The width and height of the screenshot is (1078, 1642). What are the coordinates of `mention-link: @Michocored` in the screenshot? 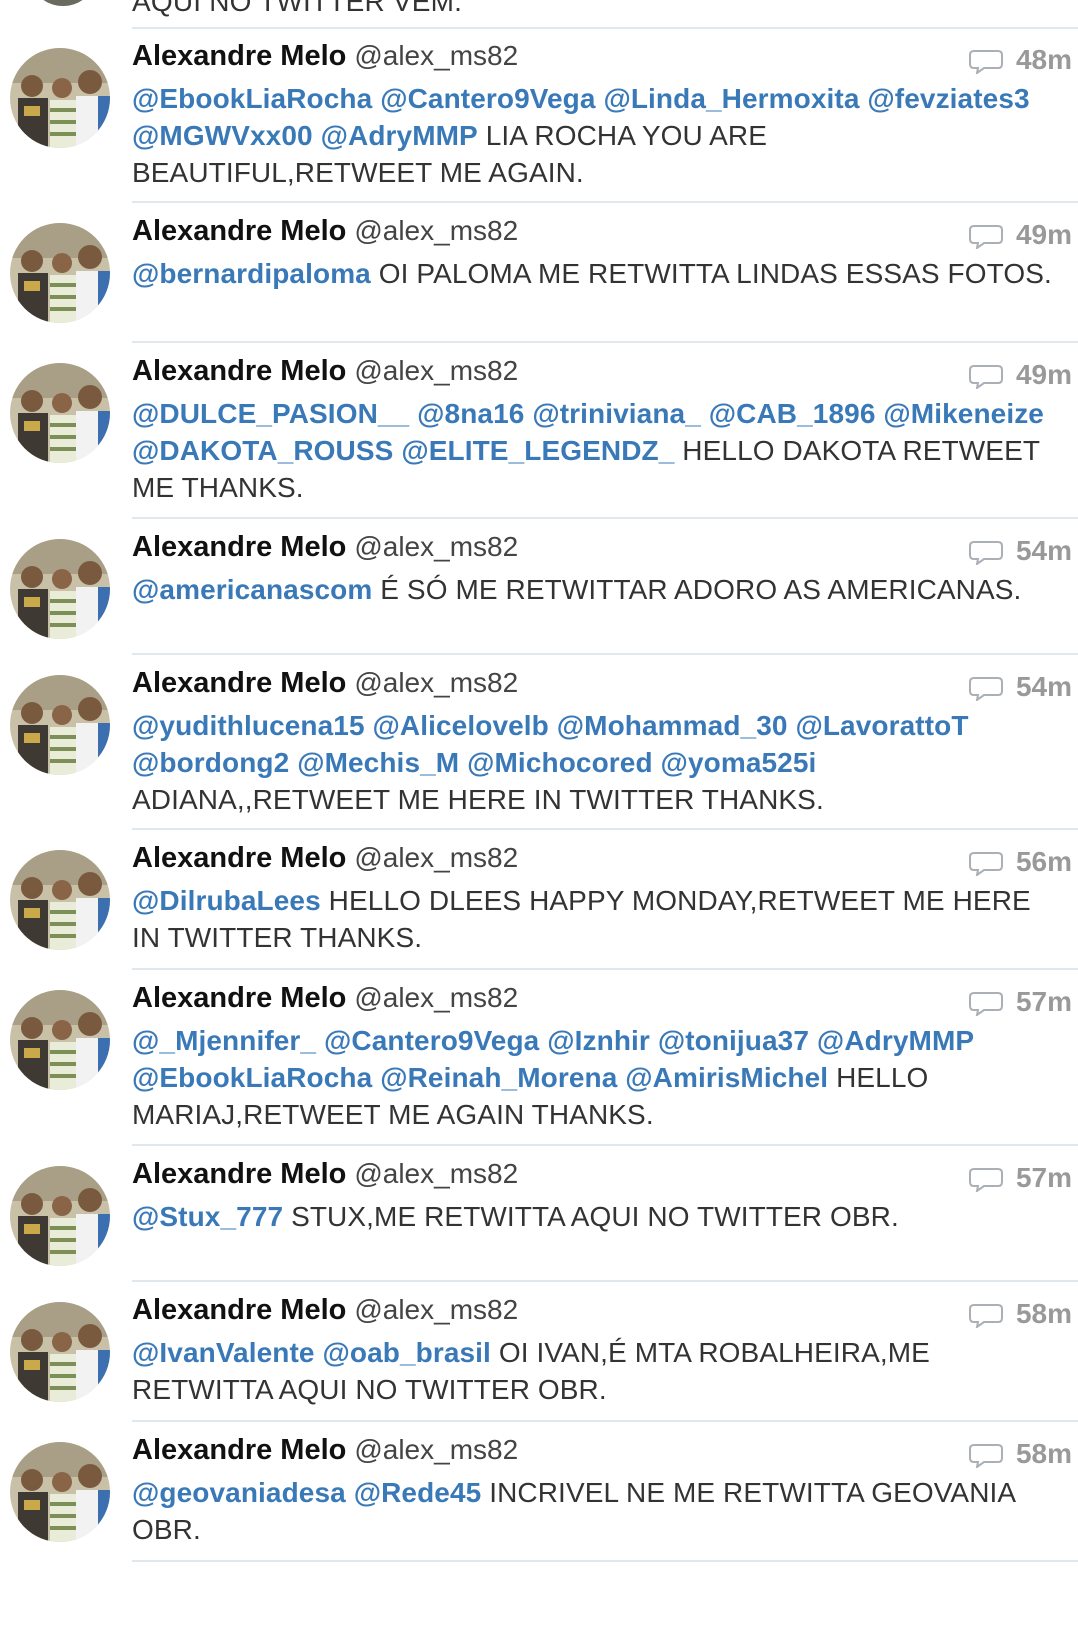 It's located at (560, 762).